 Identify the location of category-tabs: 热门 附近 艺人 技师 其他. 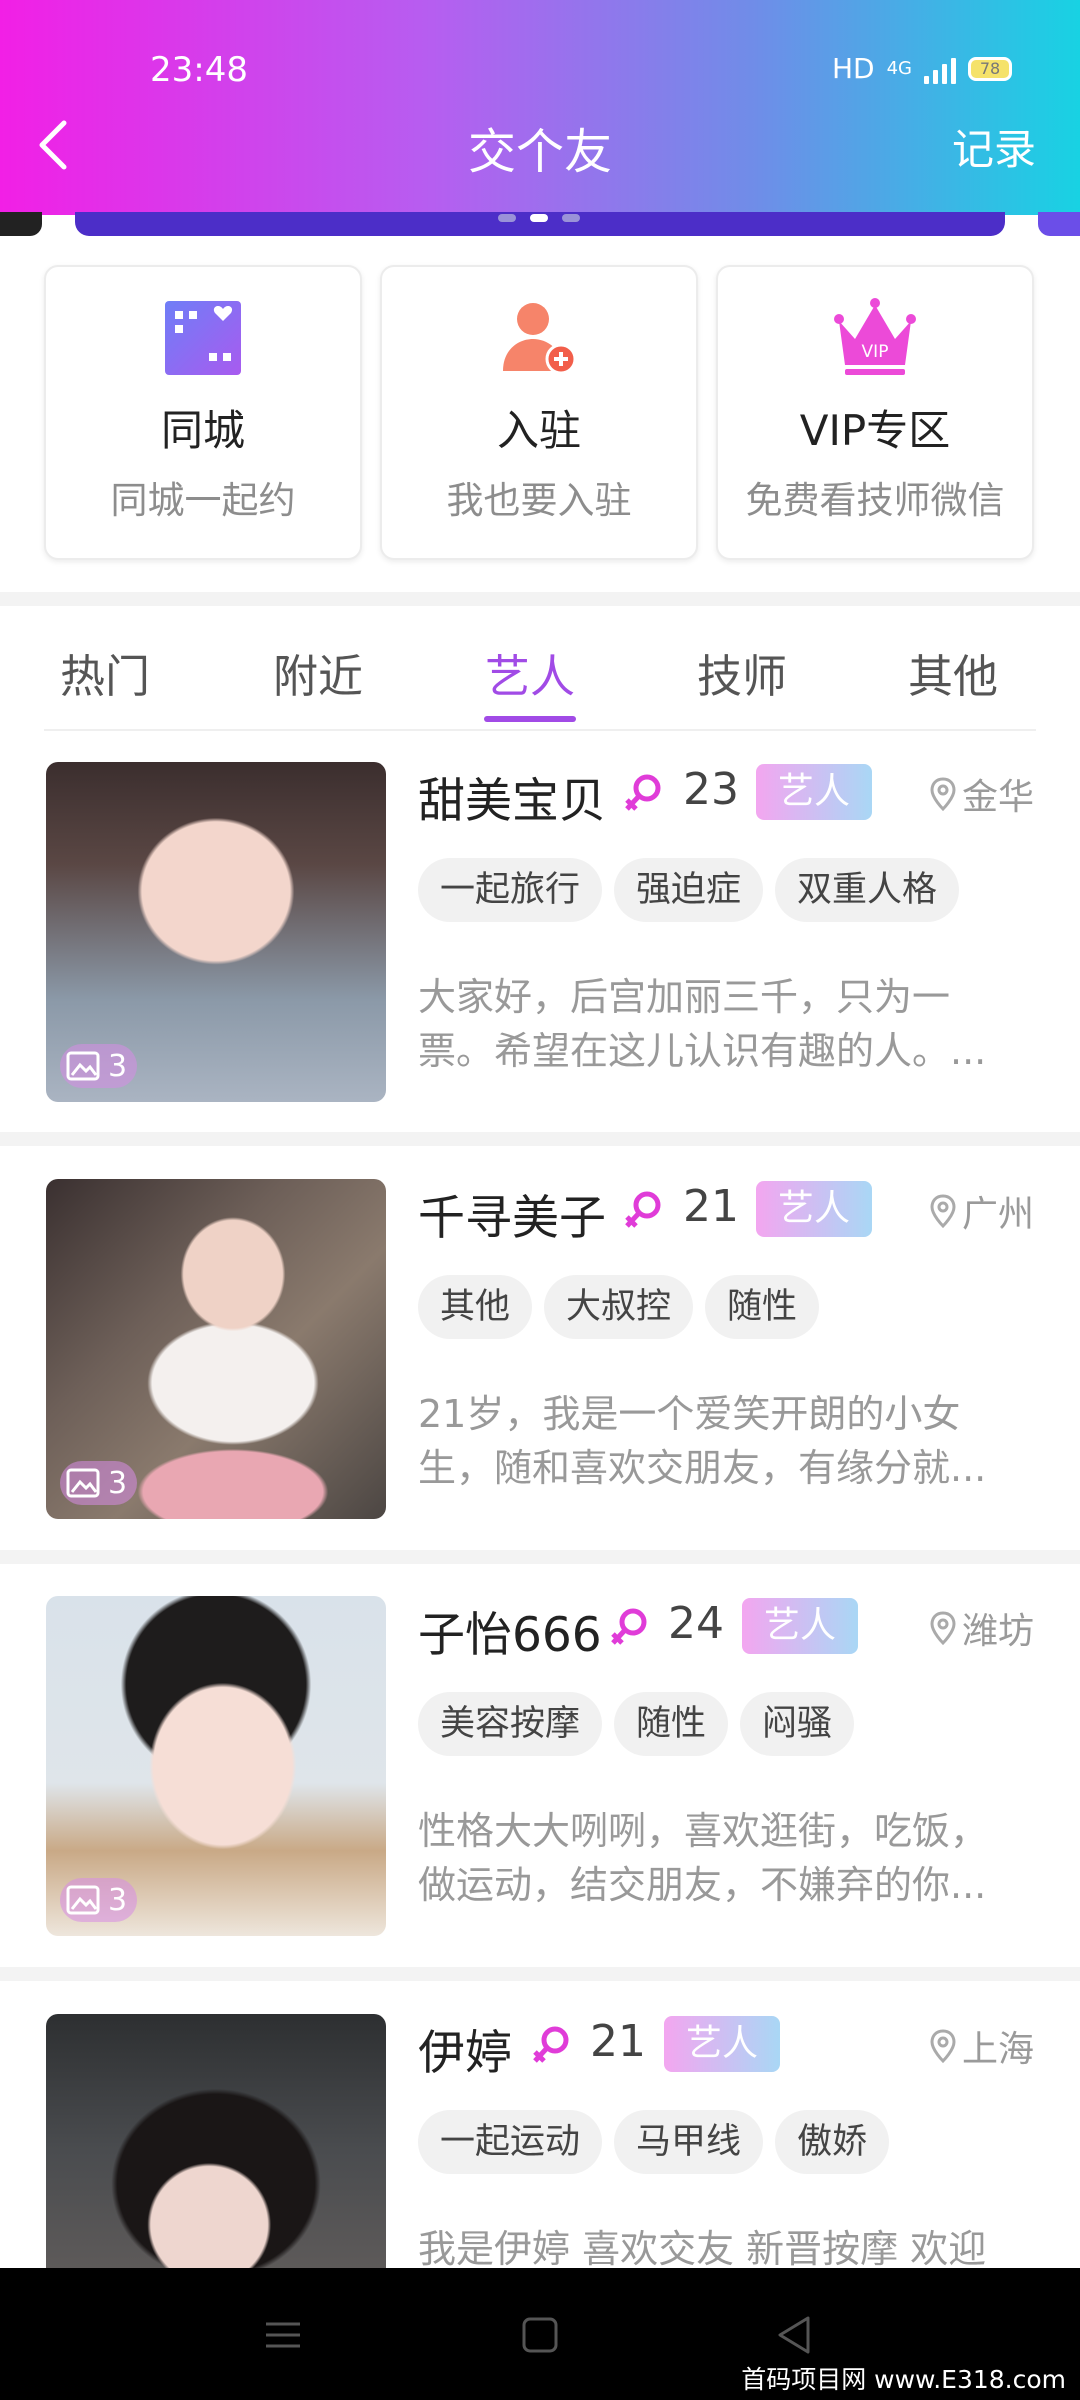
(540, 675).